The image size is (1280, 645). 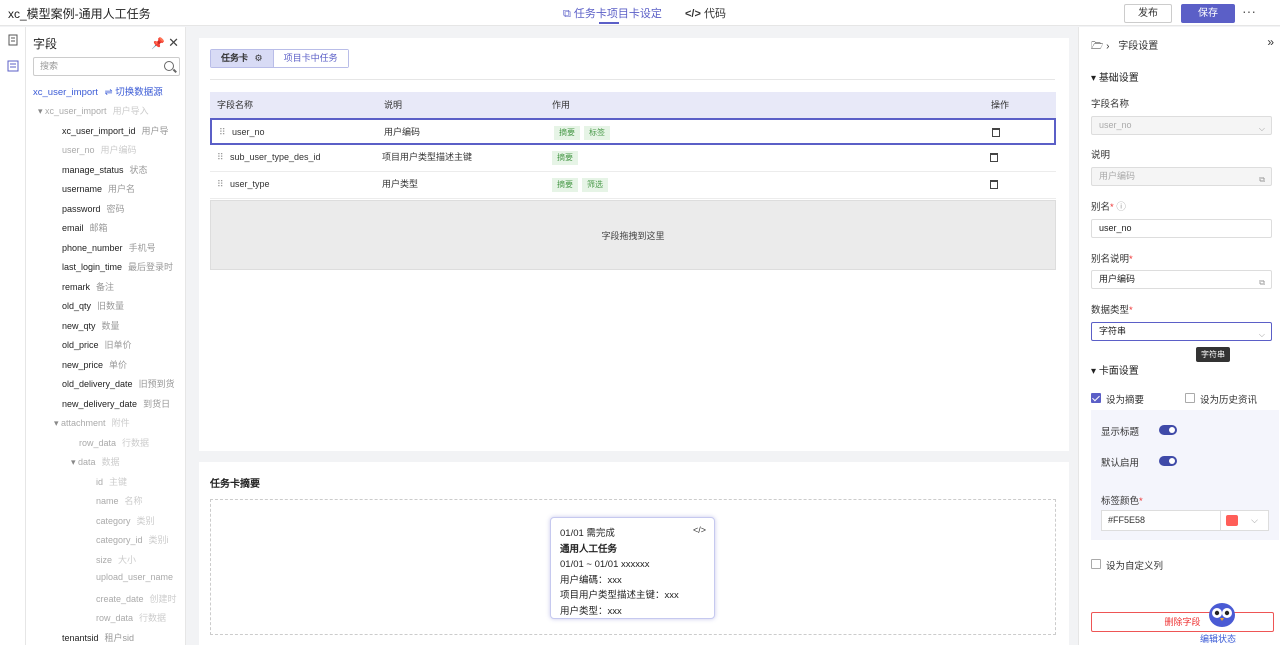 What do you see at coordinates (1135, 566) in the screenshot?
I see `set-custom-column-label: 设为自定义列` at bounding box center [1135, 566].